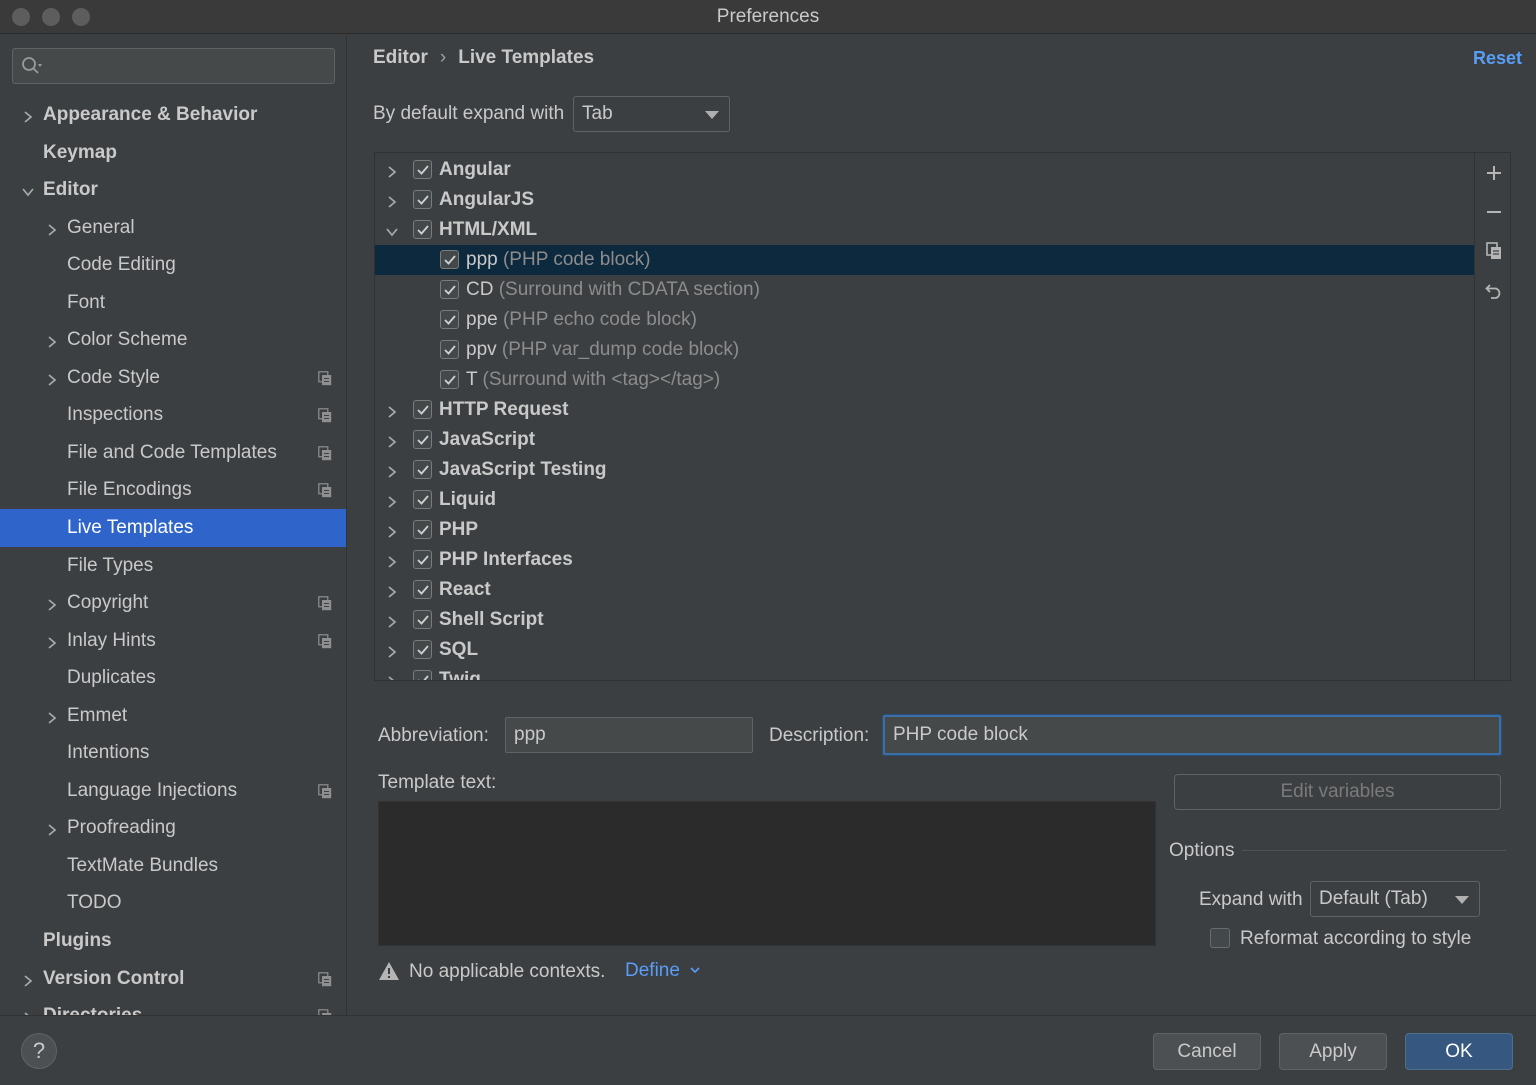 The height and width of the screenshot is (1085, 1536). What do you see at coordinates (924, 470) in the screenshot?
I see `template-group-row: JavaScript Testing` at bounding box center [924, 470].